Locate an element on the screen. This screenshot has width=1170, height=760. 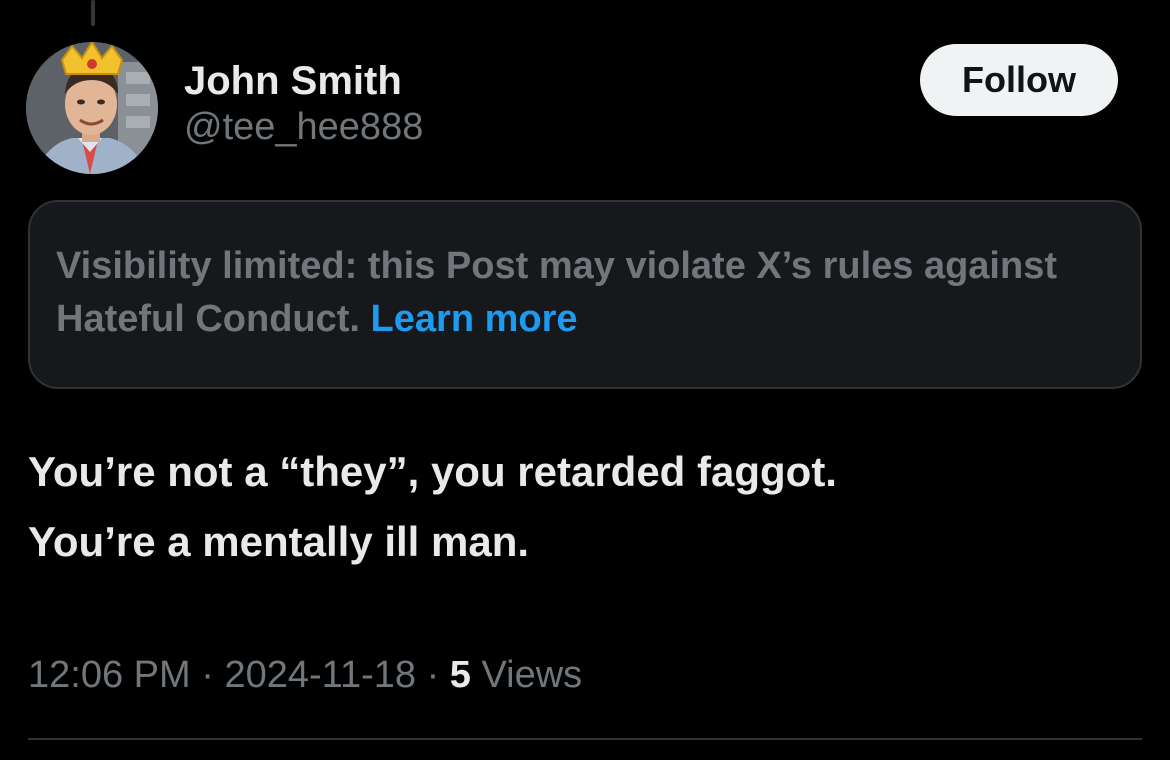
author-handle: @tee_hee888 is located at coordinates (303, 127).